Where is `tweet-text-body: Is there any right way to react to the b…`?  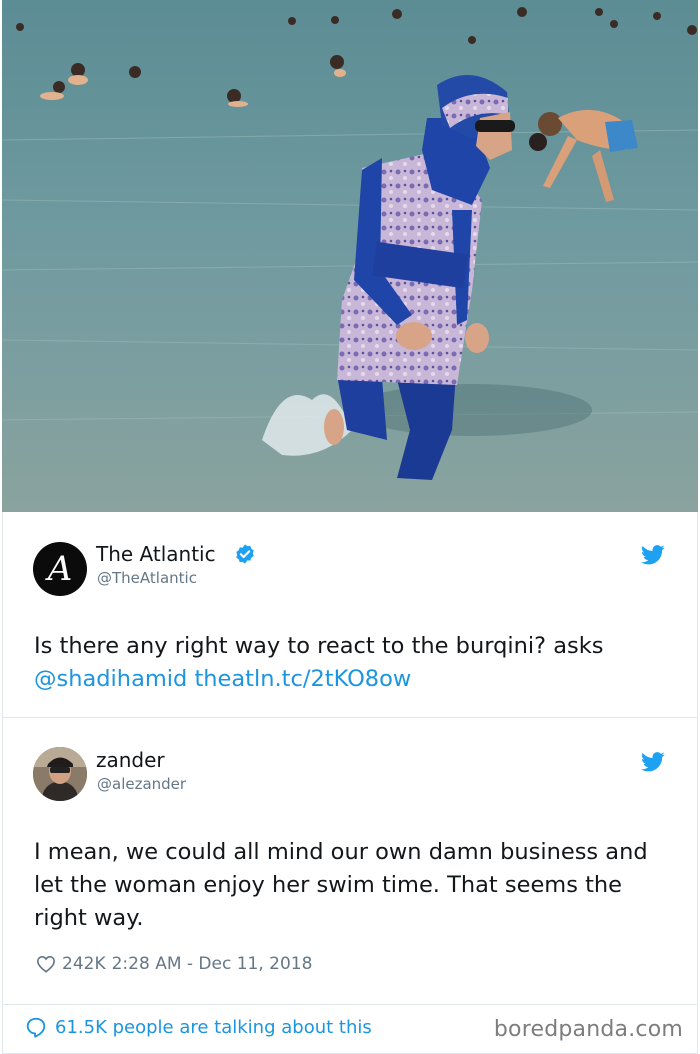
tweet-text-body: Is there any right way to react to the b… is located at coordinates (319, 646).